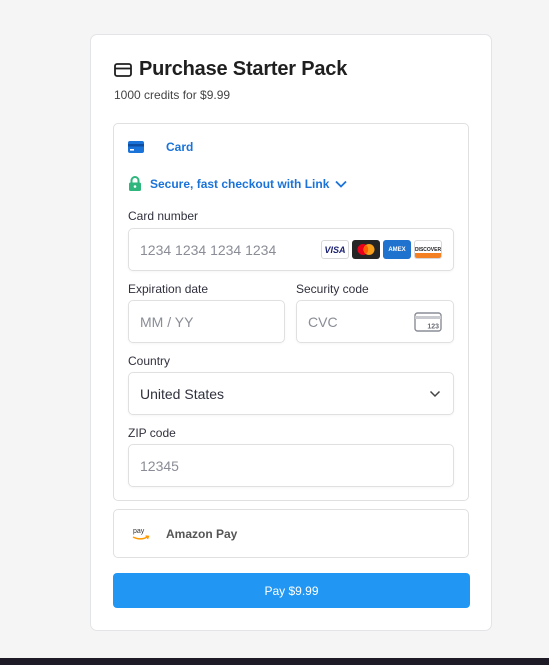 The image size is (549, 665). I want to click on zip-code-label: ZIP code, so click(152, 433).